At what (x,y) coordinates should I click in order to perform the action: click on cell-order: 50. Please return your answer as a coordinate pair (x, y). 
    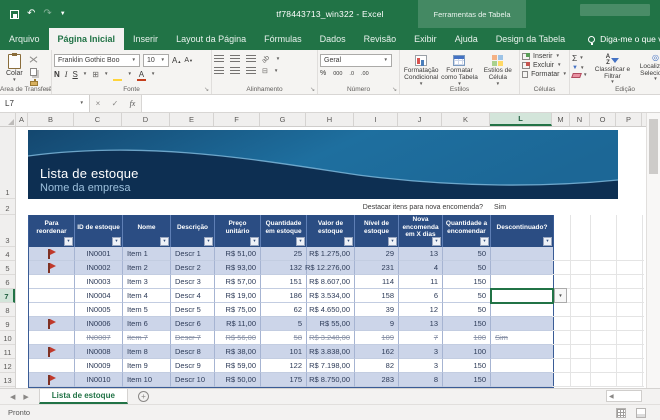
    Looking at the image, I should click on (467, 296).